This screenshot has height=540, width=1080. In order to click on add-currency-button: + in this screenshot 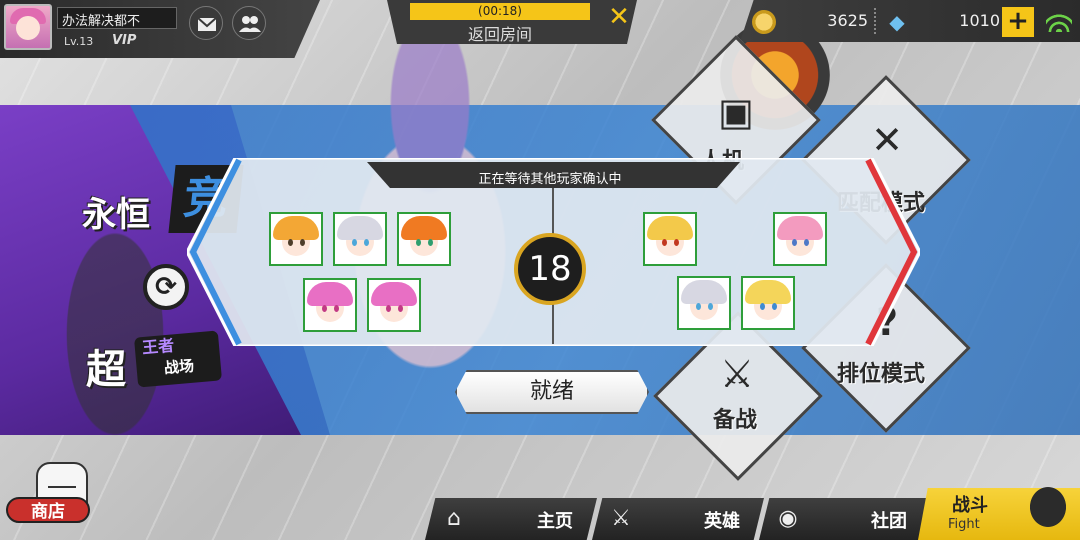, I will do `click(1018, 22)`.